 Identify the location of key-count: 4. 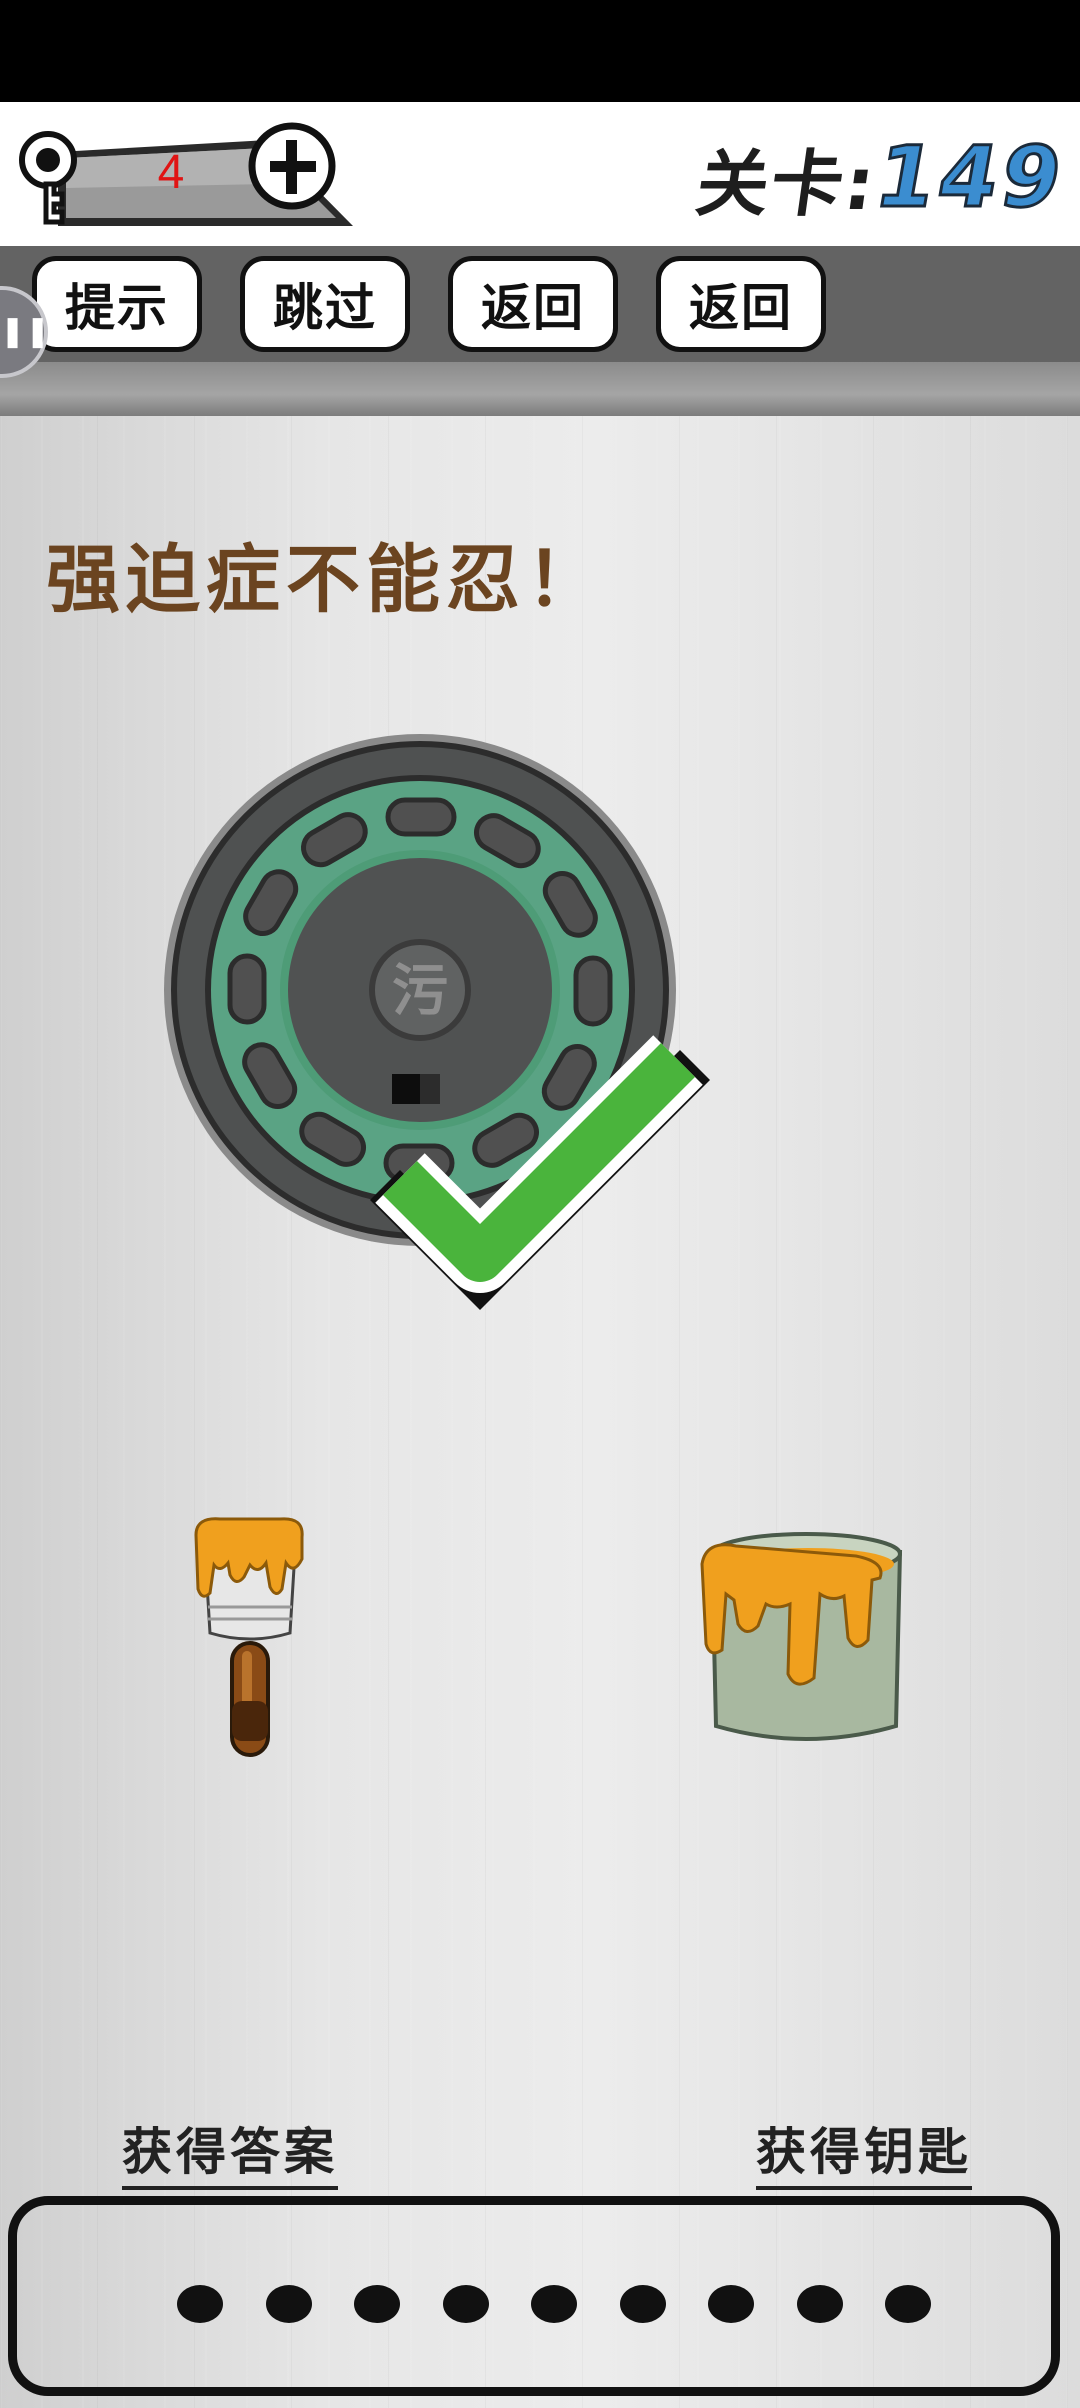
(171, 172).